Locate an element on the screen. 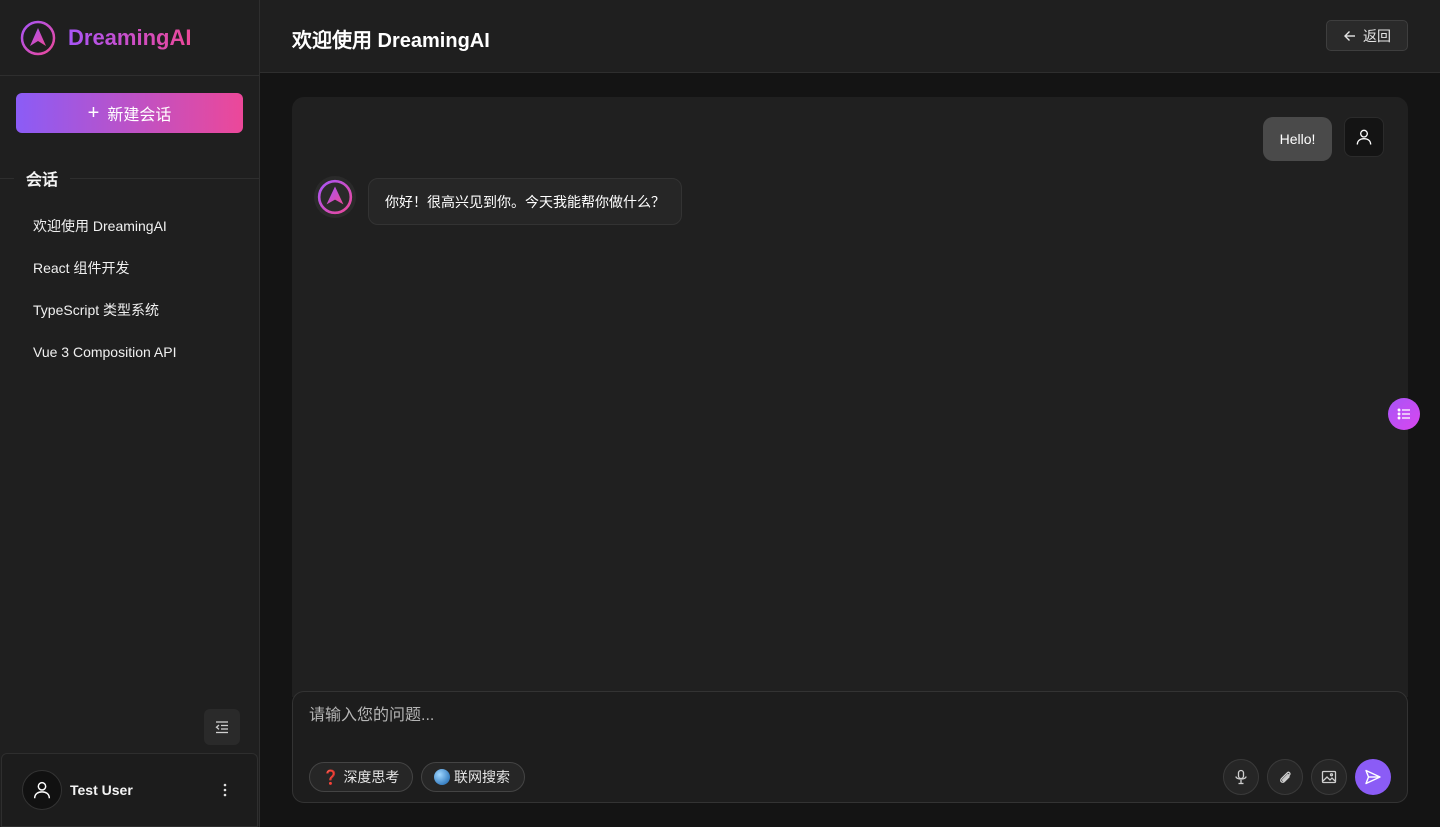 The width and height of the screenshot is (1440, 827). brand: DreamingAI is located at coordinates (129, 38).